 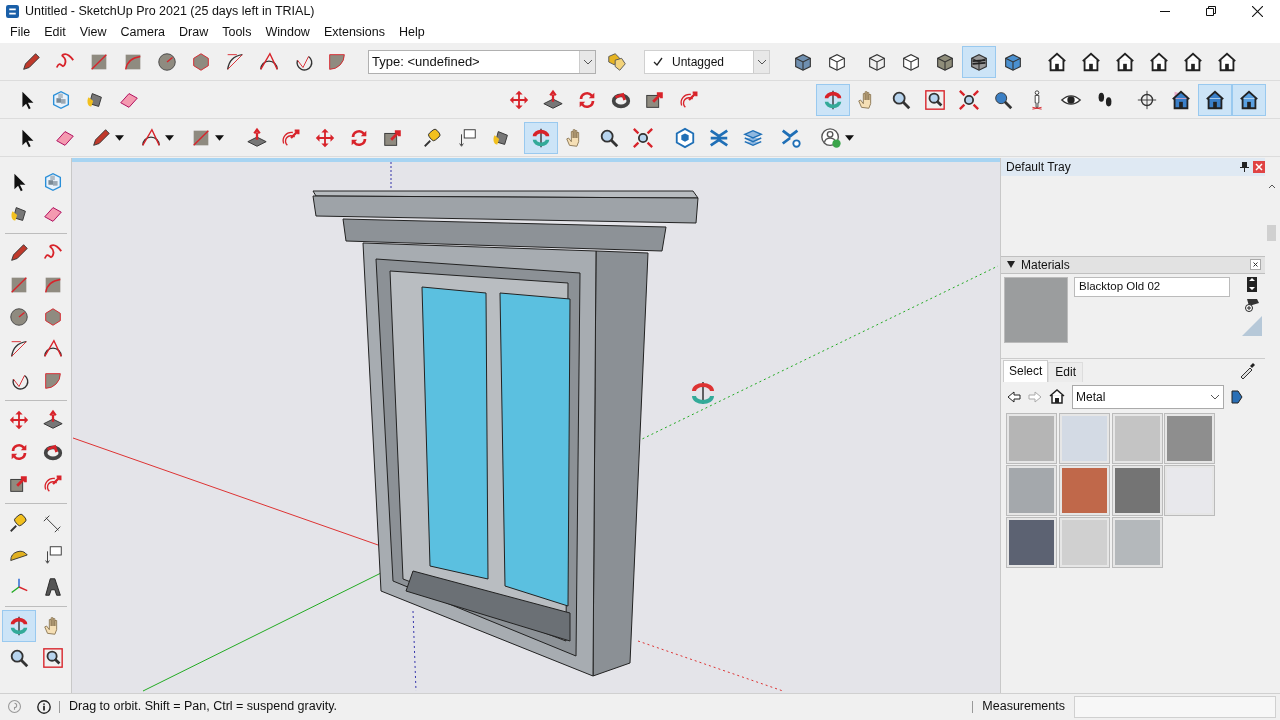 What do you see at coordinates (1023, 707) in the screenshot?
I see `measurements-label: Measurements` at bounding box center [1023, 707].